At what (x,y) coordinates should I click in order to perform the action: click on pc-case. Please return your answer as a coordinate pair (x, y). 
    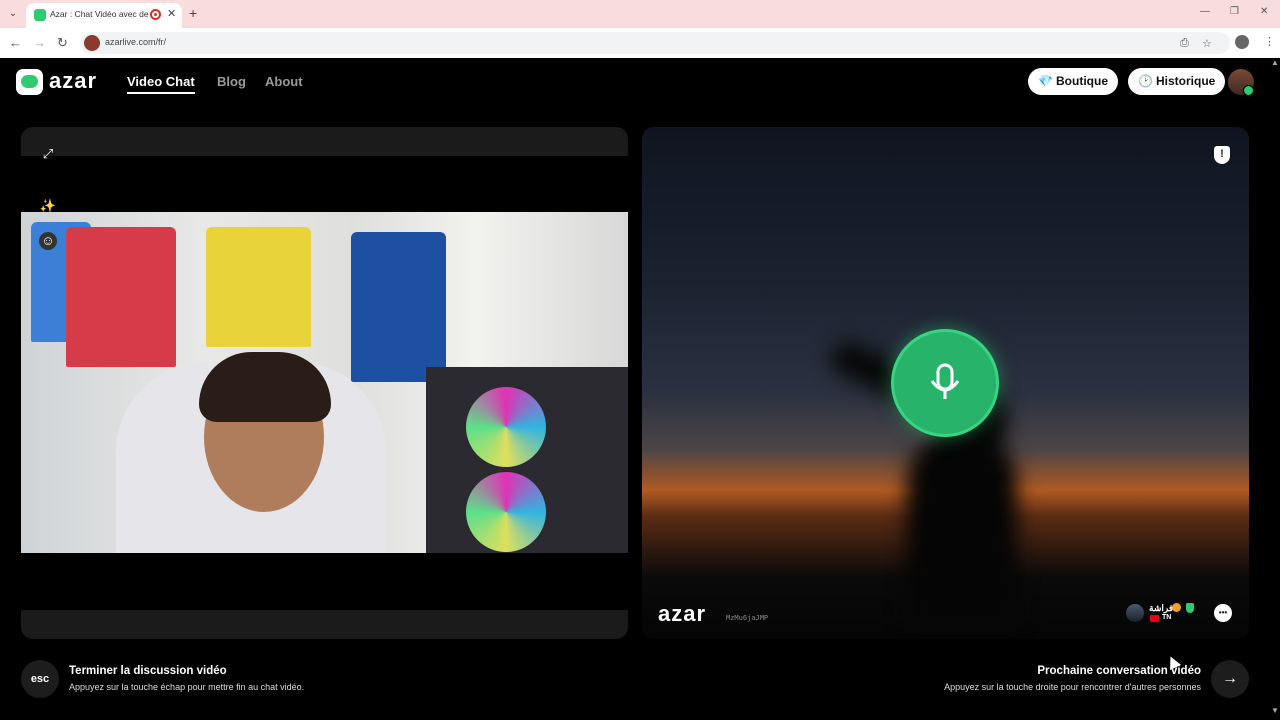
    Looking at the image, I should click on (527, 460).